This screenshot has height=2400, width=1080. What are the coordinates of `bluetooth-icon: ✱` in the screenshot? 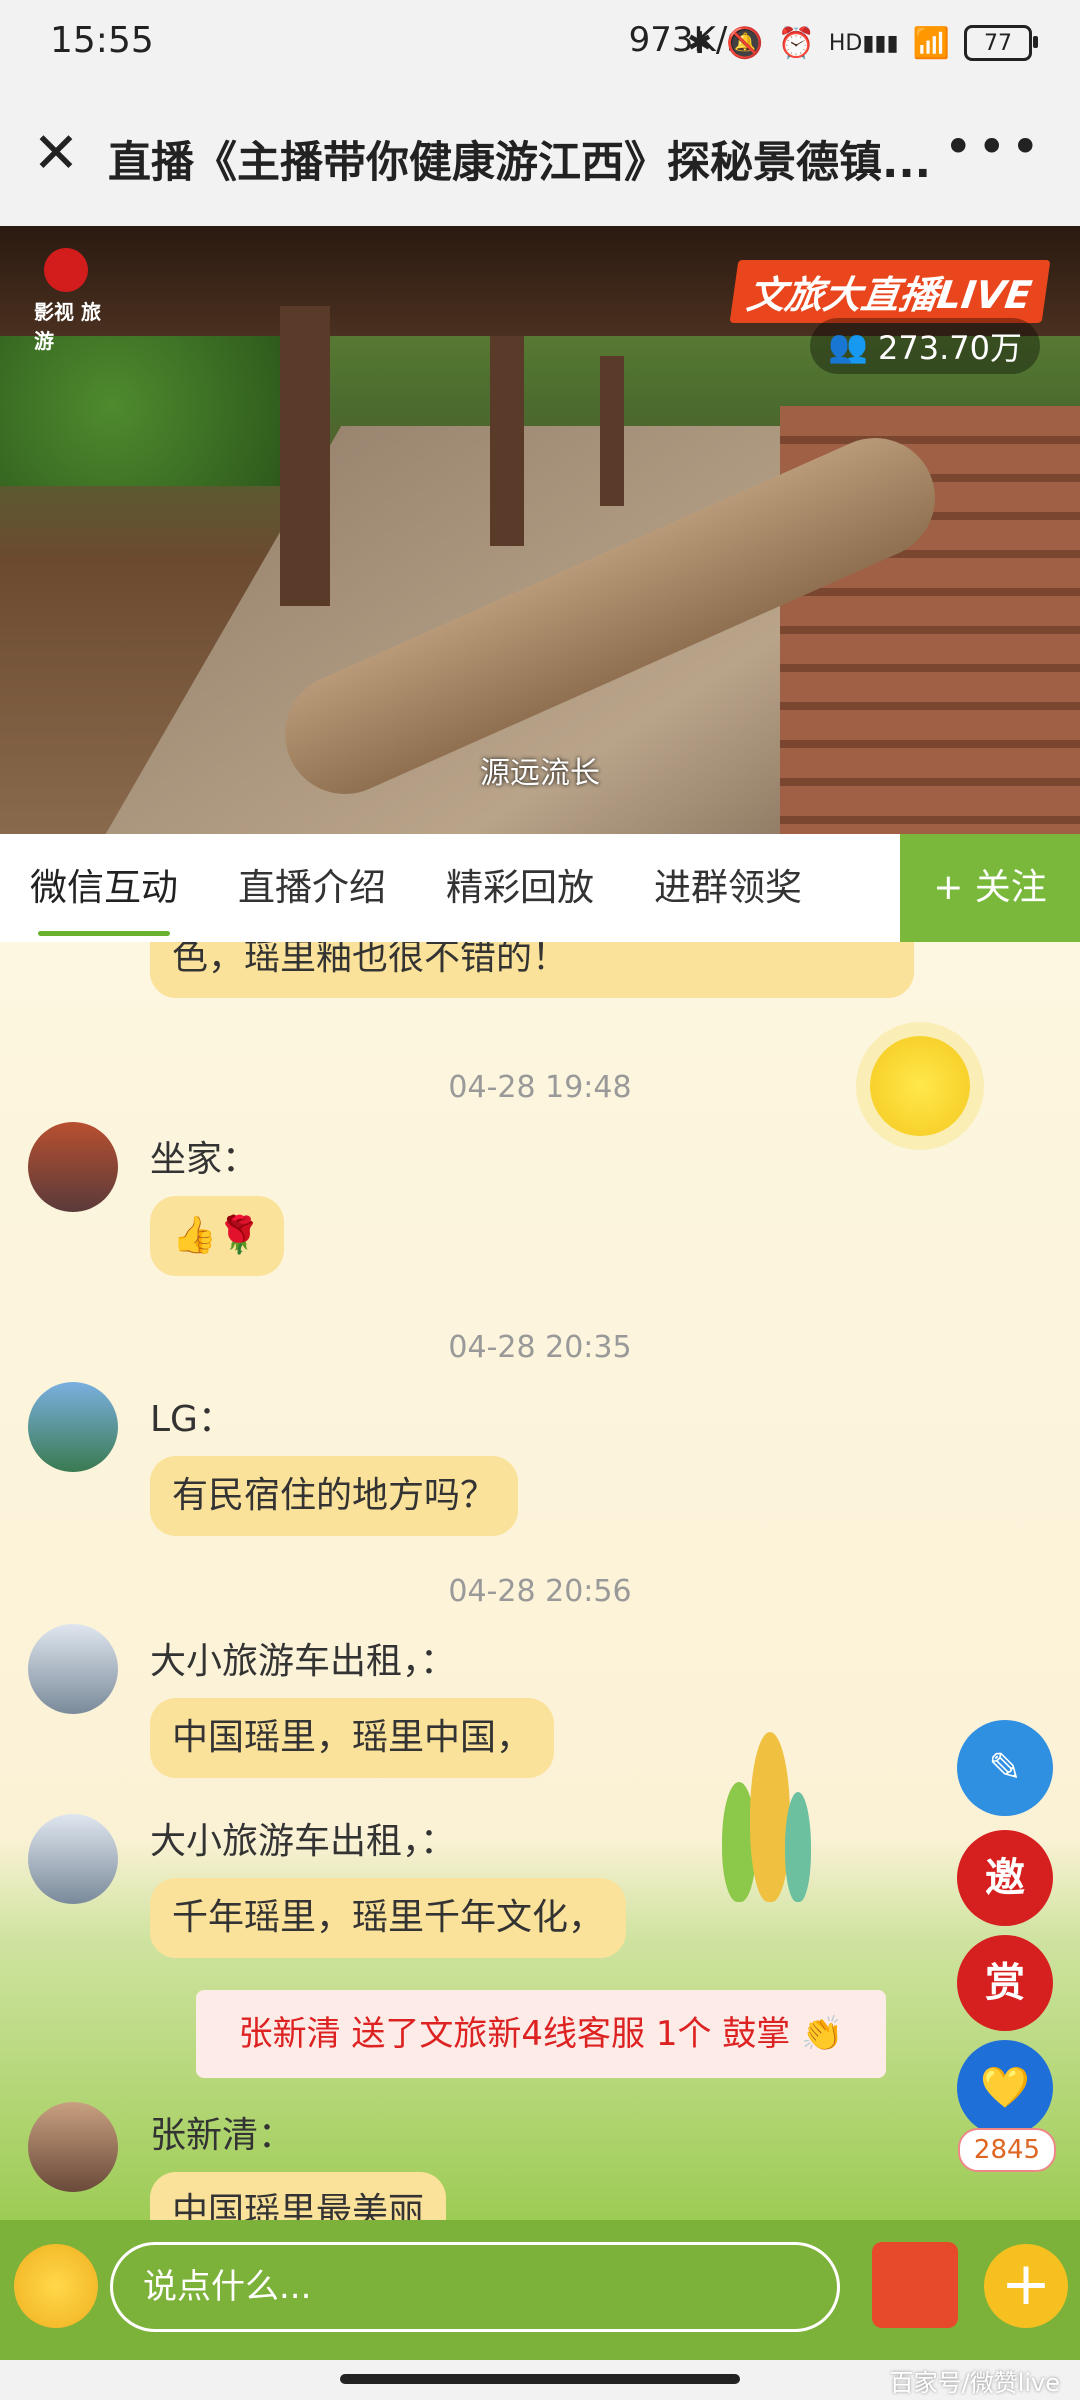 It's located at (699, 43).